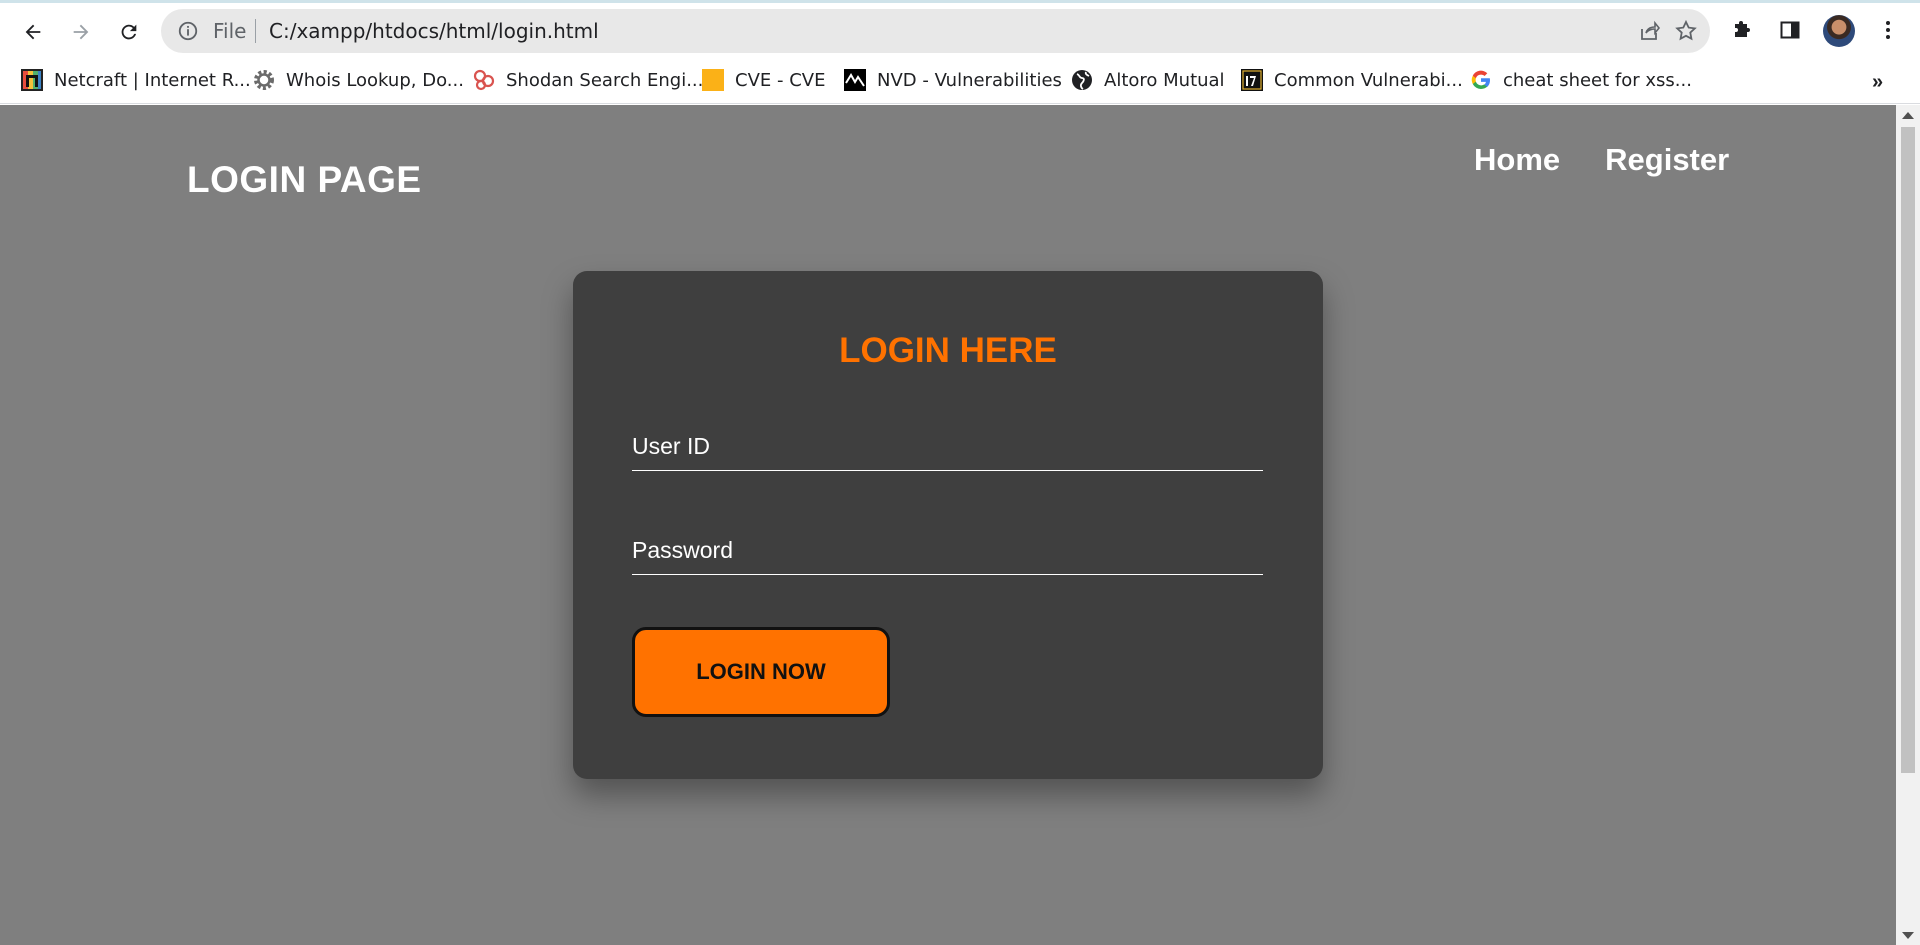 This screenshot has width=1920, height=945. I want to click on nav-link-register: Register, so click(1667, 160).